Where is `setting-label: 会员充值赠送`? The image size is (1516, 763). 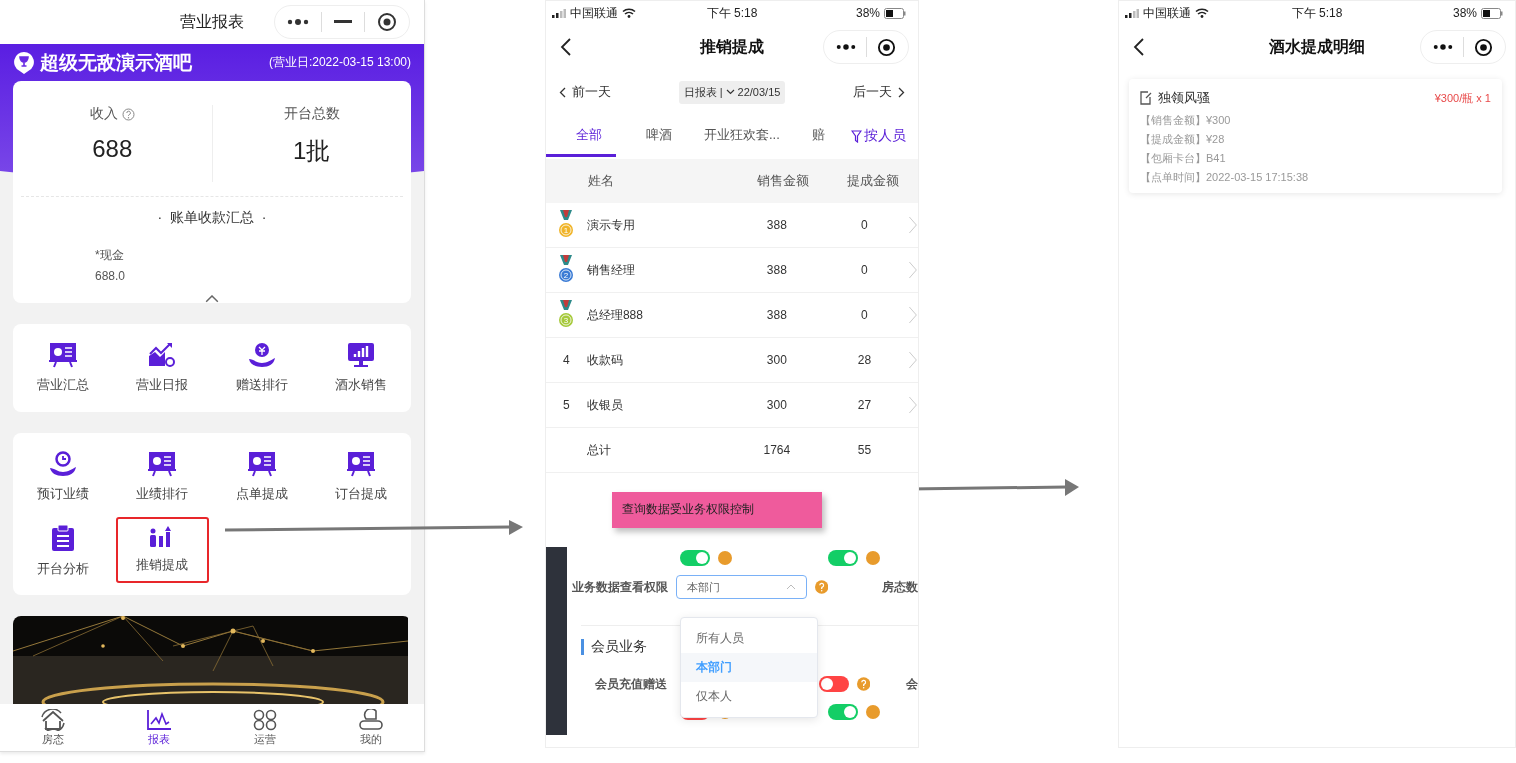
setting-label: 会员充值赠送 is located at coordinates (631, 684).